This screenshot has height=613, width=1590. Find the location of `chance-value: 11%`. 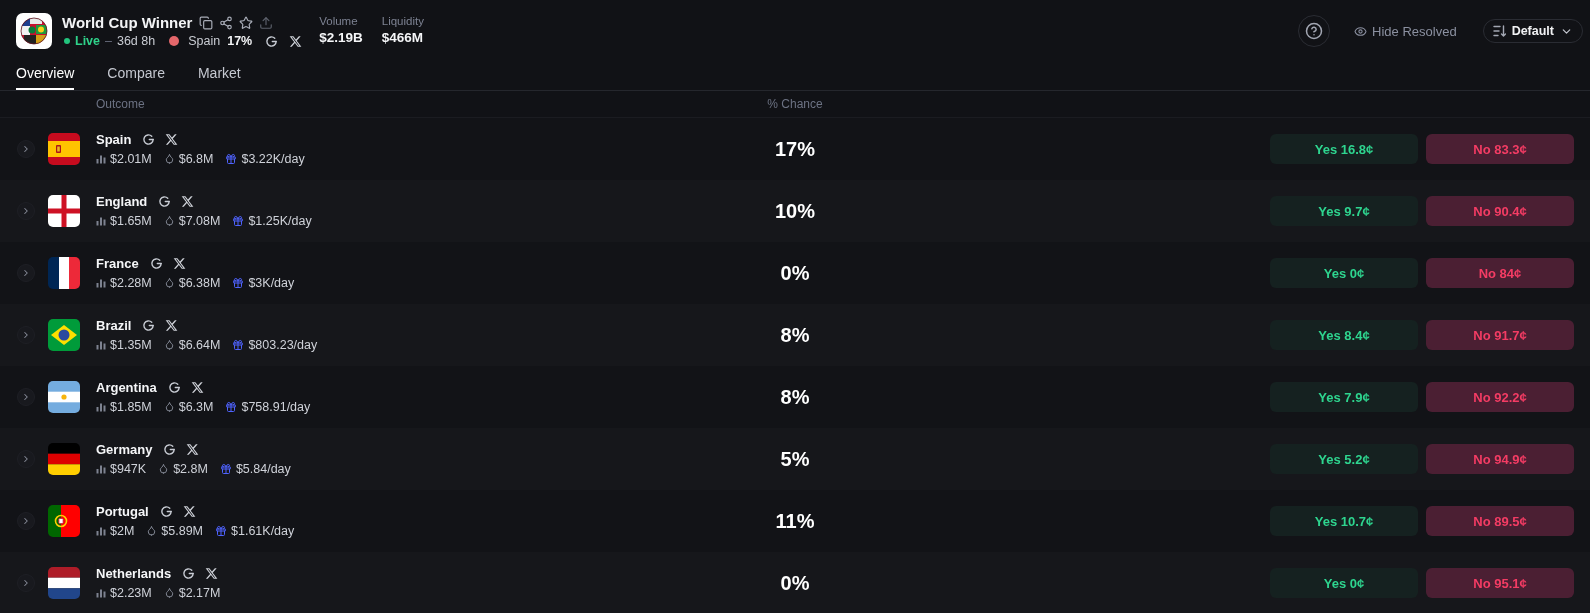

chance-value: 11% is located at coordinates (795, 521).